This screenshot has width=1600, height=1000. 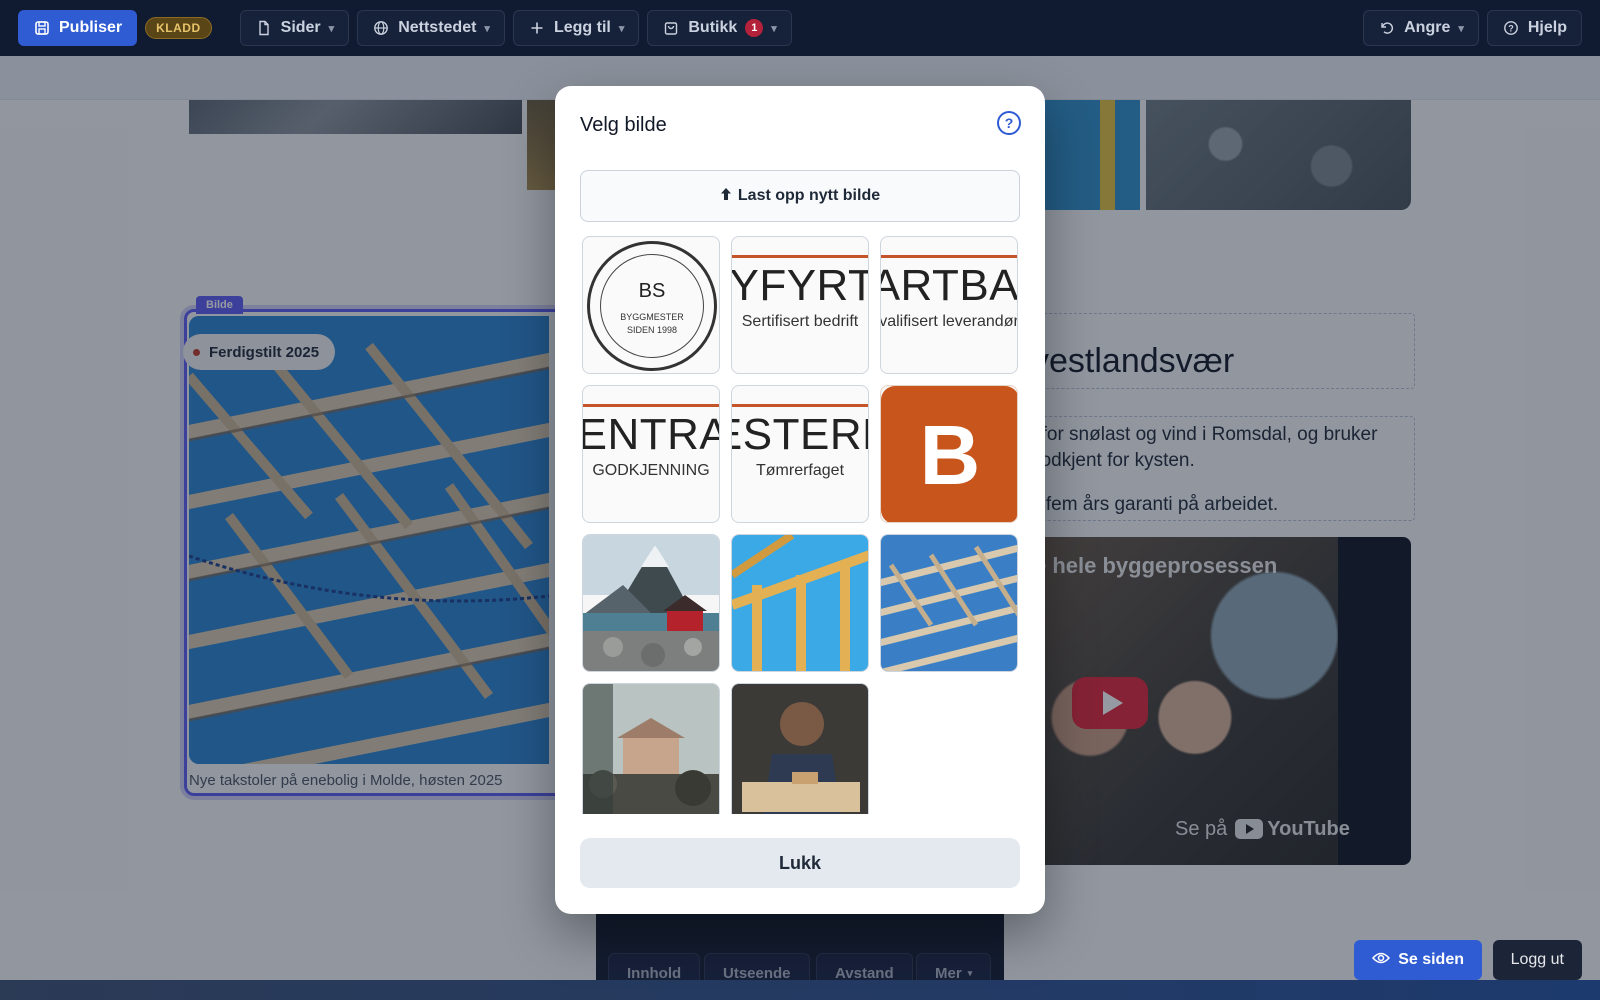 What do you see at coordinates (949, 321) in the screenshot?
I see `badge-subtitle: valifisert leverandør` at bounding box center [949, 321].